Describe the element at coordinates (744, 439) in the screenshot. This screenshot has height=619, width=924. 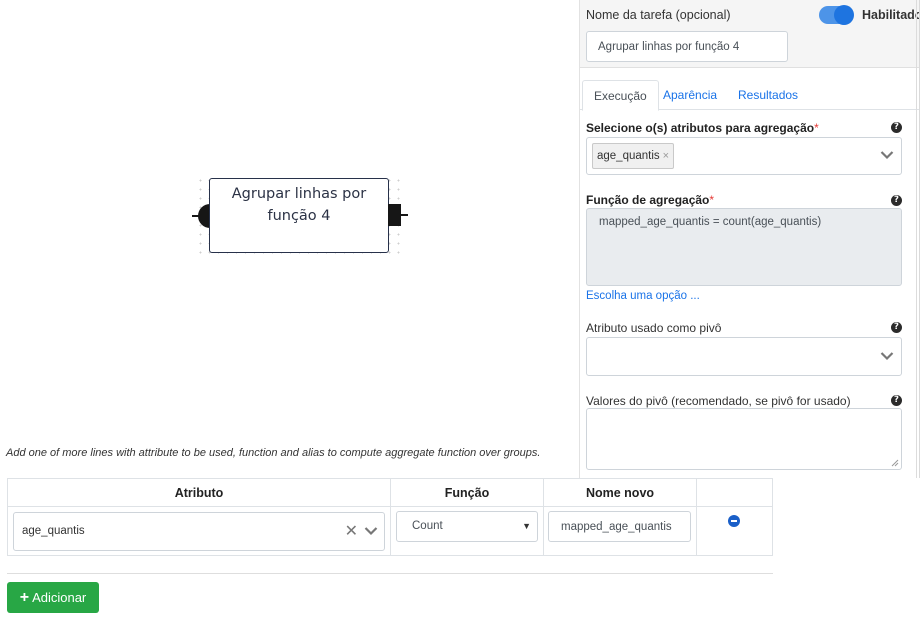
I see `pivot-values-textarea` at that location.